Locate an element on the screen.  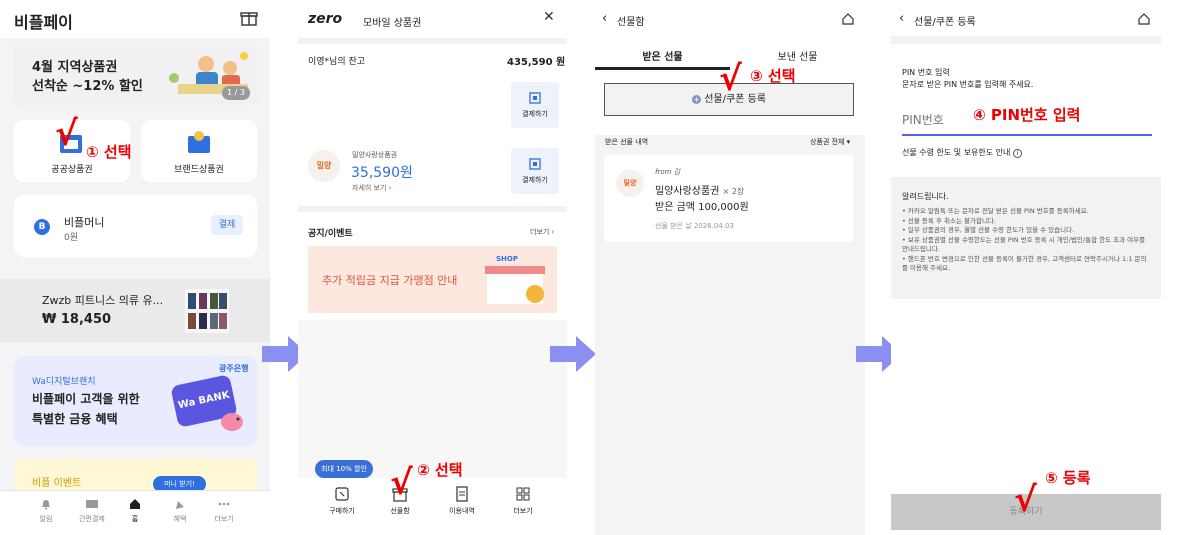
promo-banner: 4월 지역상품권 선착순 ~12% 할인 1 / 3 is located at coordinates (135, 73).